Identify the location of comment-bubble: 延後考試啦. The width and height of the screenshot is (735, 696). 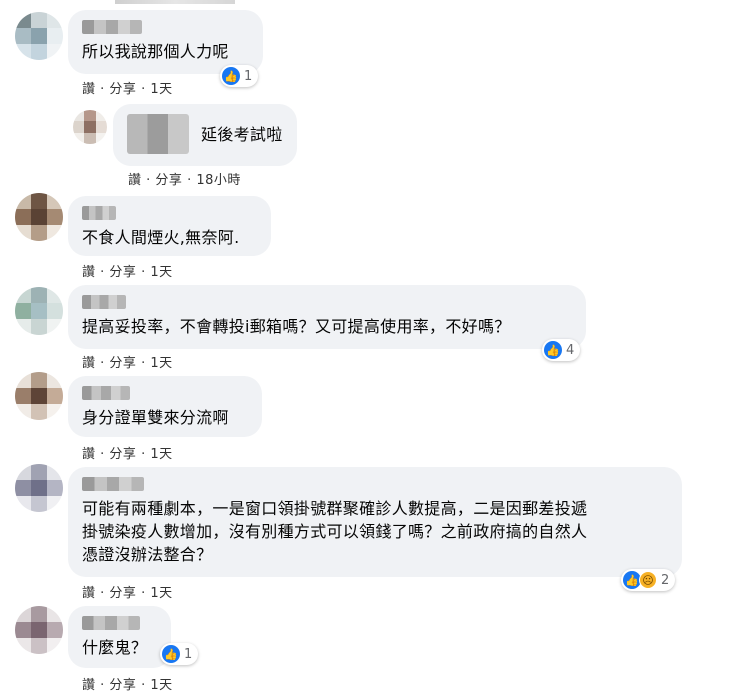
(205, 135).